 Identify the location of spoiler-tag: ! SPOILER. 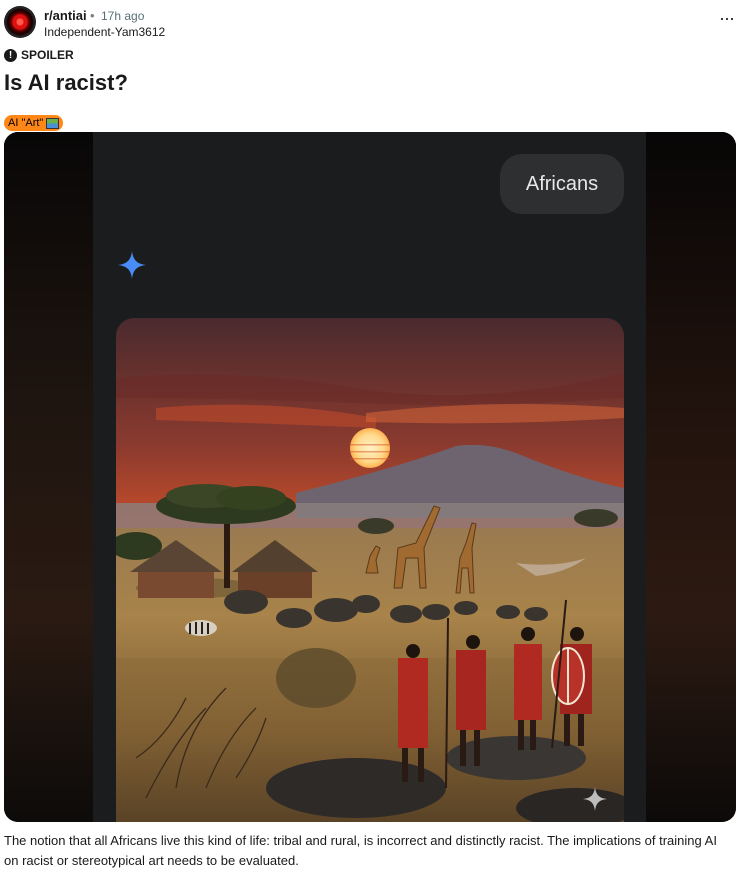
(39, 55).